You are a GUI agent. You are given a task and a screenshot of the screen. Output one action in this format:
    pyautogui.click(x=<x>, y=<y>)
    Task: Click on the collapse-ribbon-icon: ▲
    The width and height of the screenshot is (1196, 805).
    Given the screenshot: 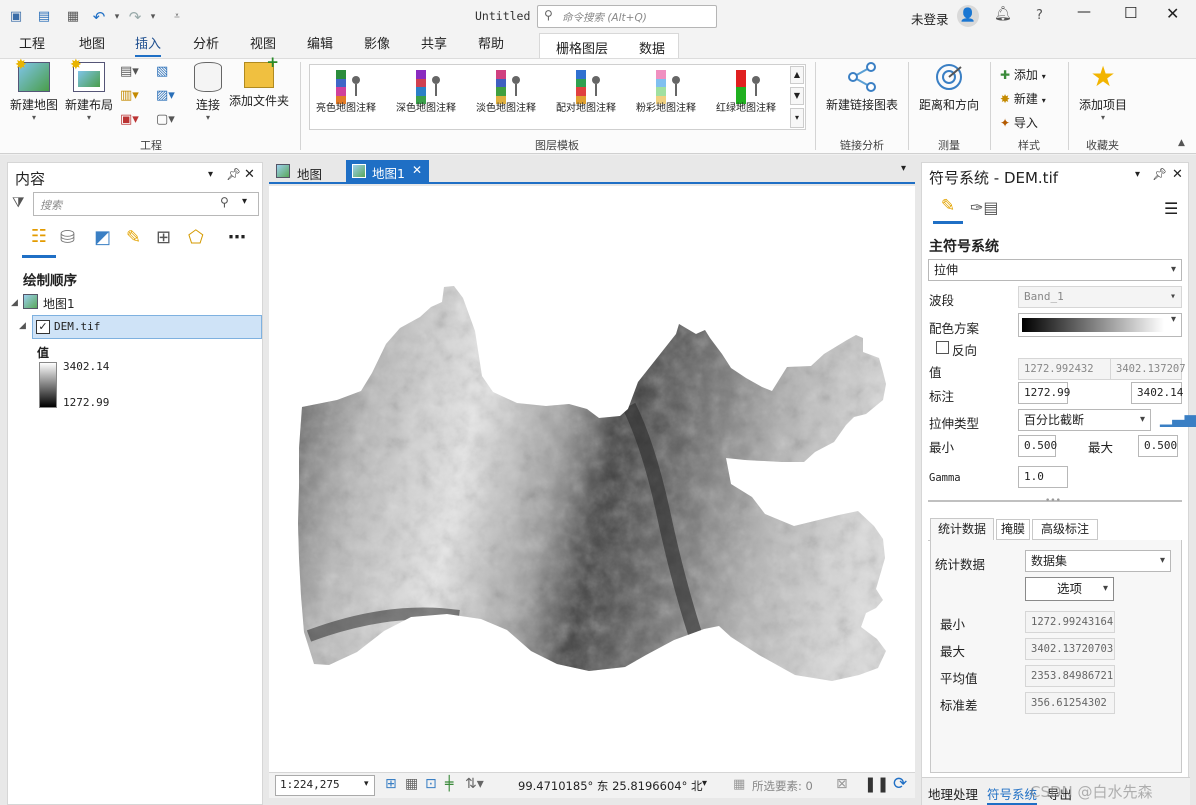 What is the action you would take?
    pyautogui.click(x=1181, y=143)
    